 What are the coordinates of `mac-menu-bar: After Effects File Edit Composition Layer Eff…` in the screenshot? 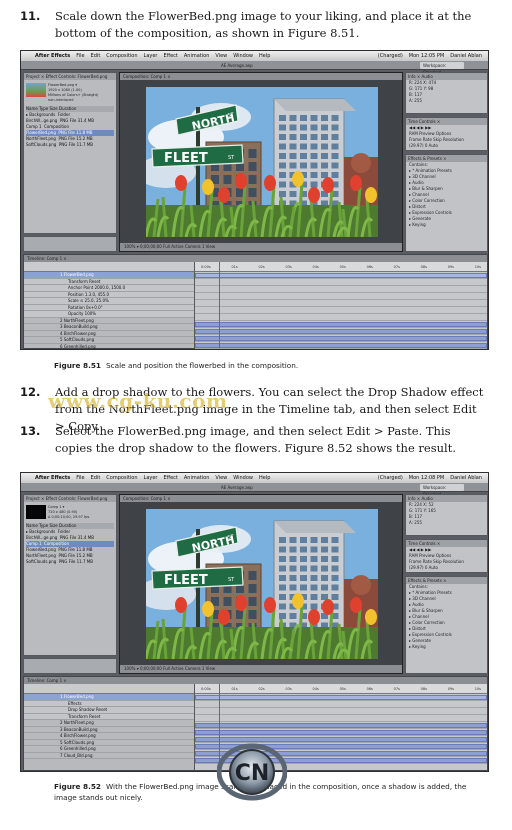 It's located at (254, 478).